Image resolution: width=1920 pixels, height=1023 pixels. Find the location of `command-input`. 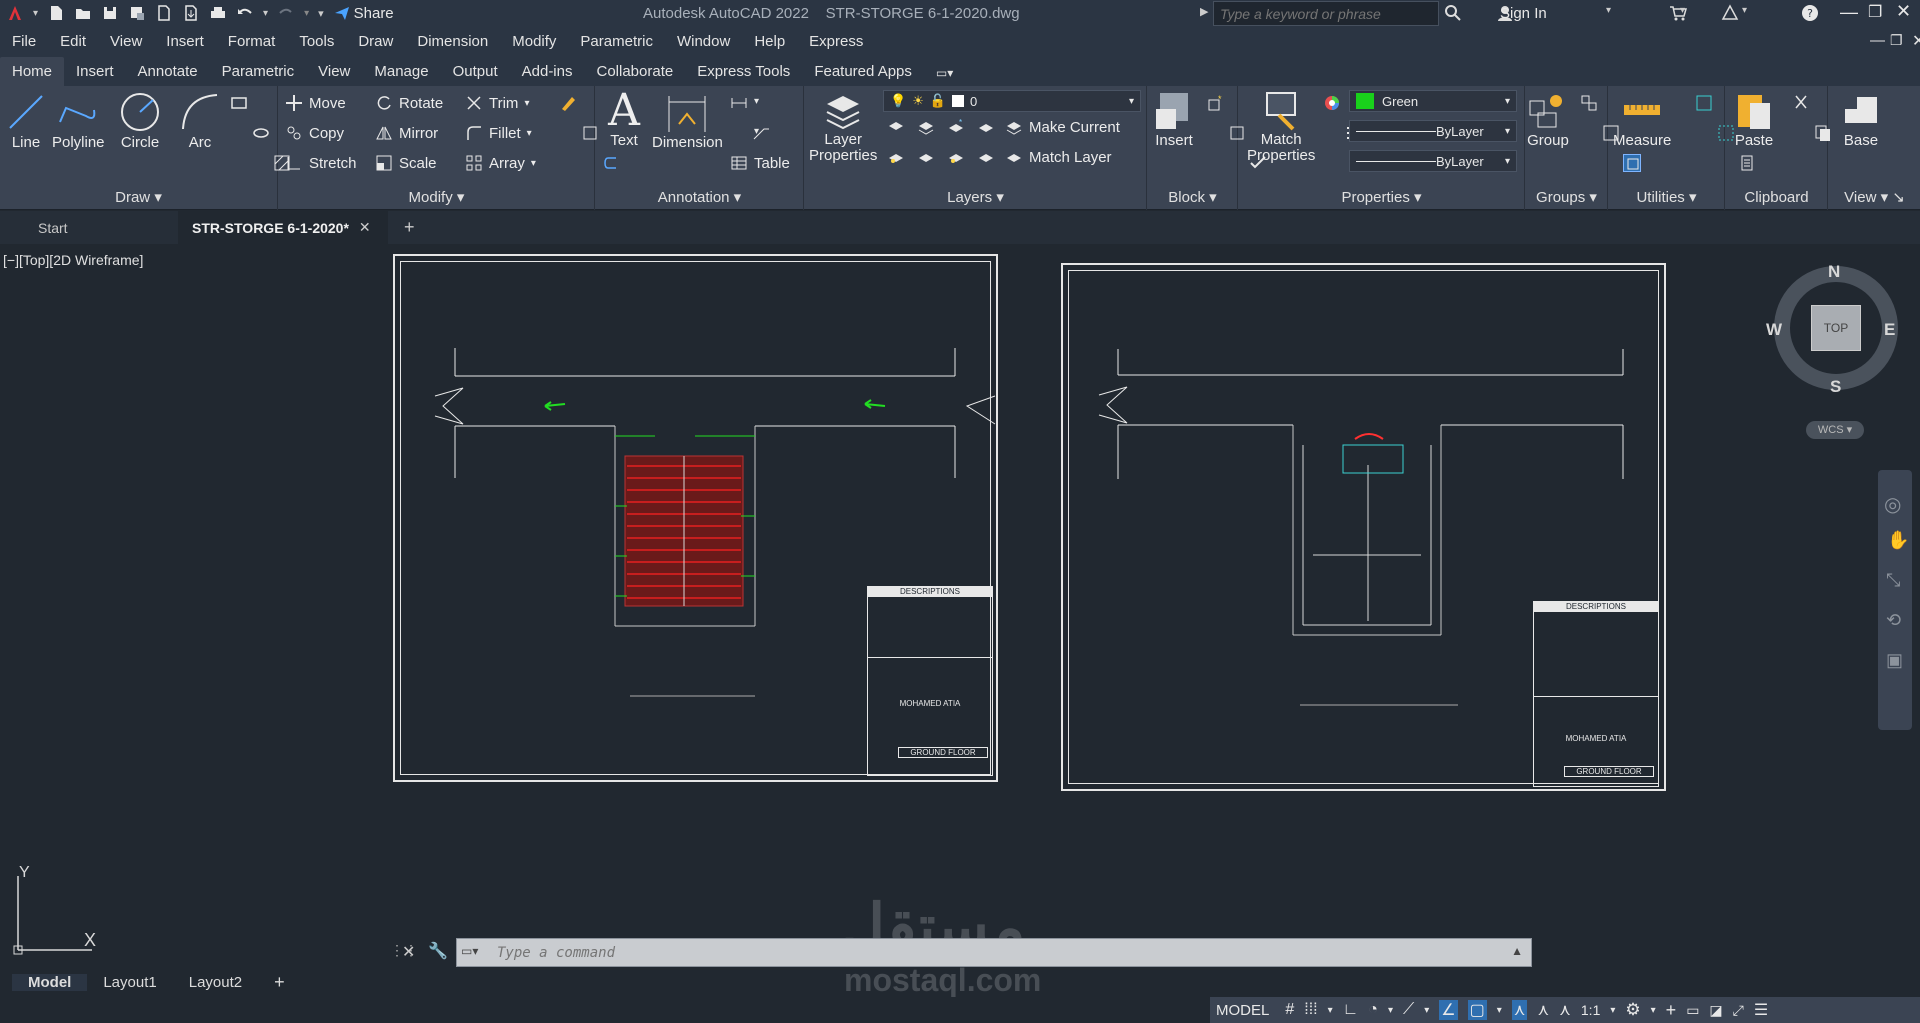

command-input is located at coordinates (994, 952).